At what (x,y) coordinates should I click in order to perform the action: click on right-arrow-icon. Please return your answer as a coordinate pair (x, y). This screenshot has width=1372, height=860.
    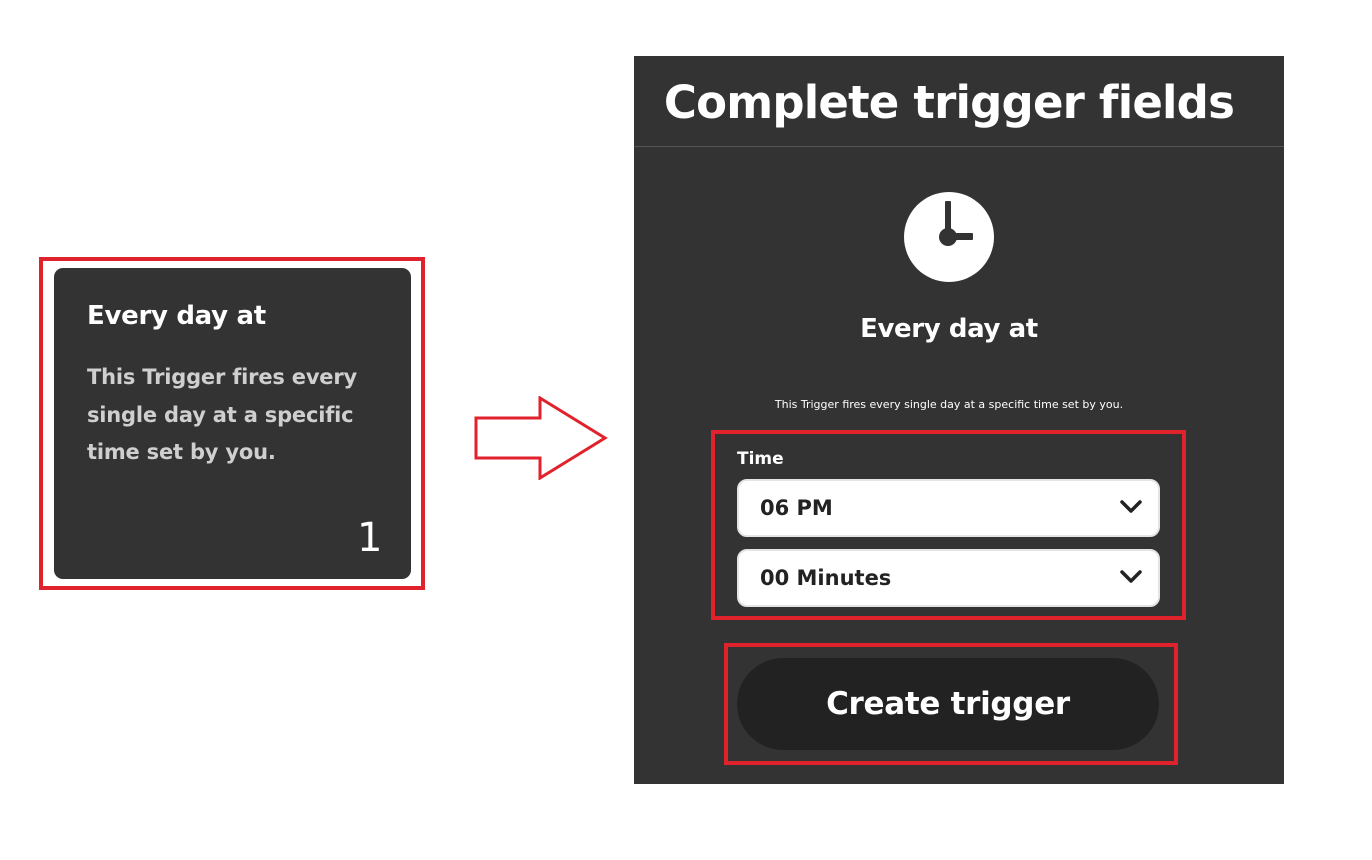
    Looking at the image, I should click on (541, 438).